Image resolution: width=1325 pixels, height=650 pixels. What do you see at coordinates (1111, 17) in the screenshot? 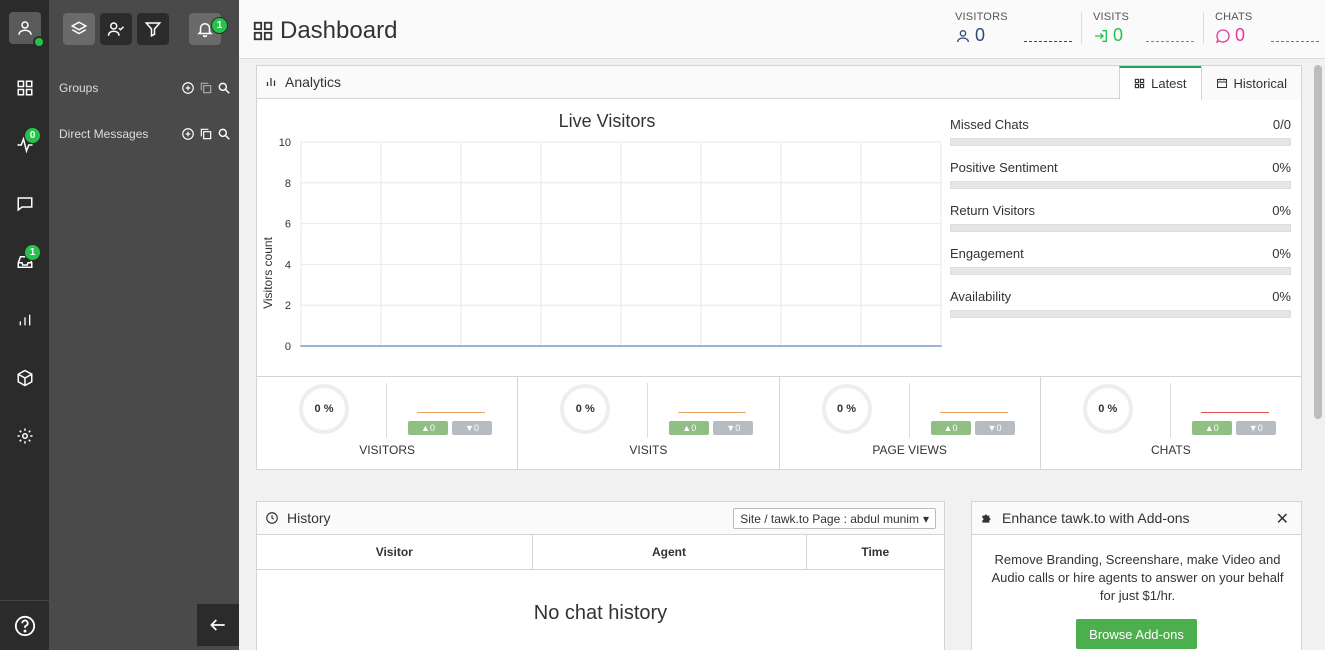
I see `visits-stat-caption: VISITS` at bounding box center [1111, 17].